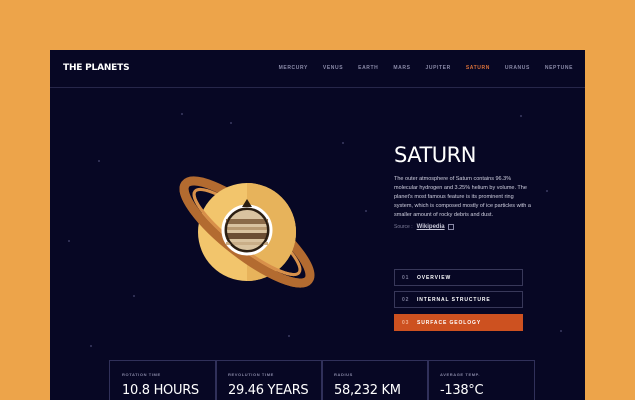 This screenshot has width=635, height=400. I want to click on wikipedia-link: Wikipedia, so click(431, 227).